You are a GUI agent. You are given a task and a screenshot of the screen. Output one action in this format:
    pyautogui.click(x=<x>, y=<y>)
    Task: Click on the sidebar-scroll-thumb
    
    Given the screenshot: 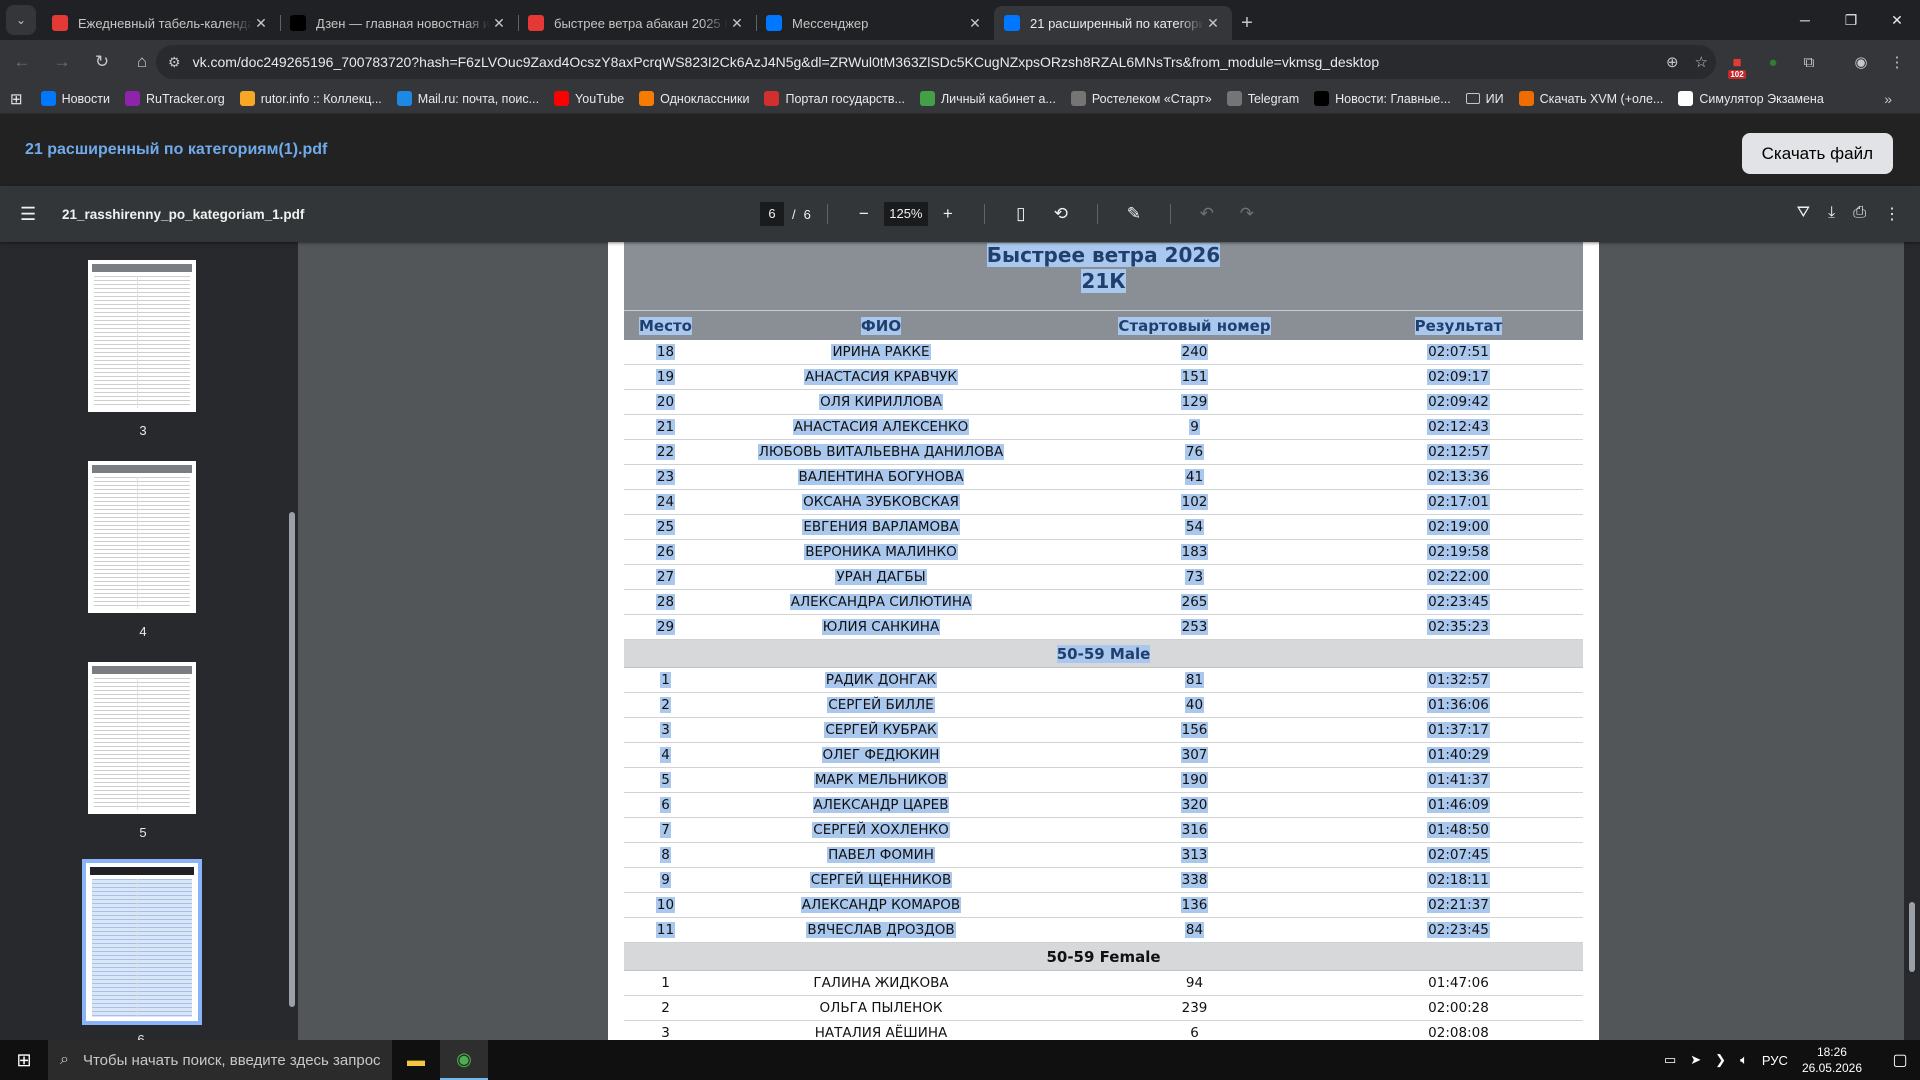 What is the action you would take?
    pyautogui.click(x=292, y=759)
    